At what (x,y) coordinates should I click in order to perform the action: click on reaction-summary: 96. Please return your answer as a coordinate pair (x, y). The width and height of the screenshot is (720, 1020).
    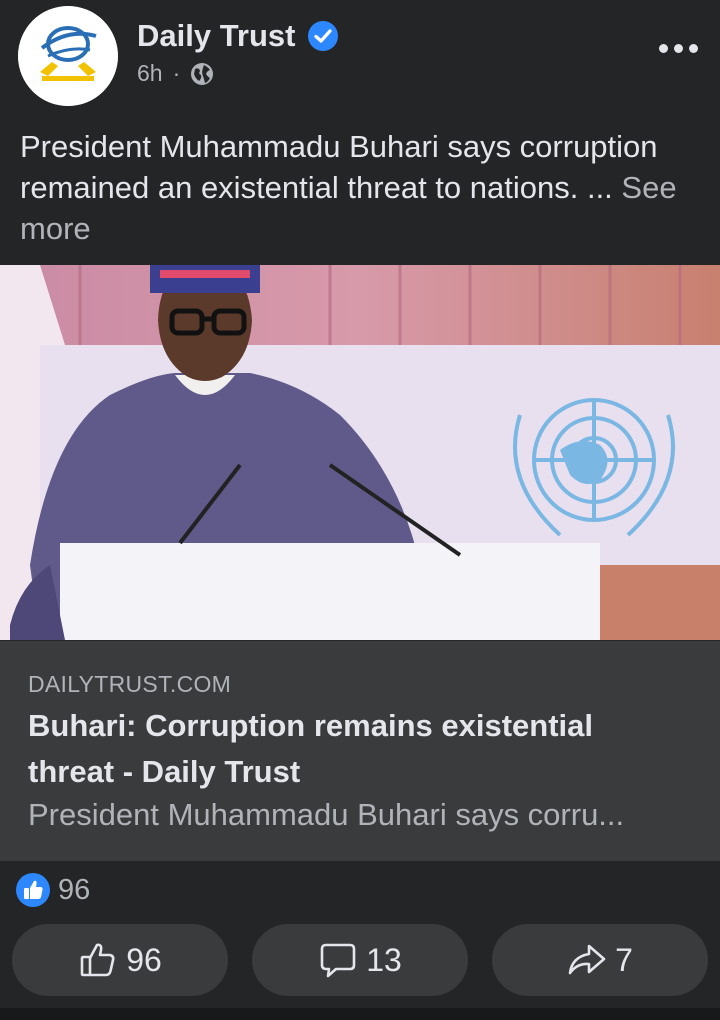
    Looking at the image, I should click on (53, 890).